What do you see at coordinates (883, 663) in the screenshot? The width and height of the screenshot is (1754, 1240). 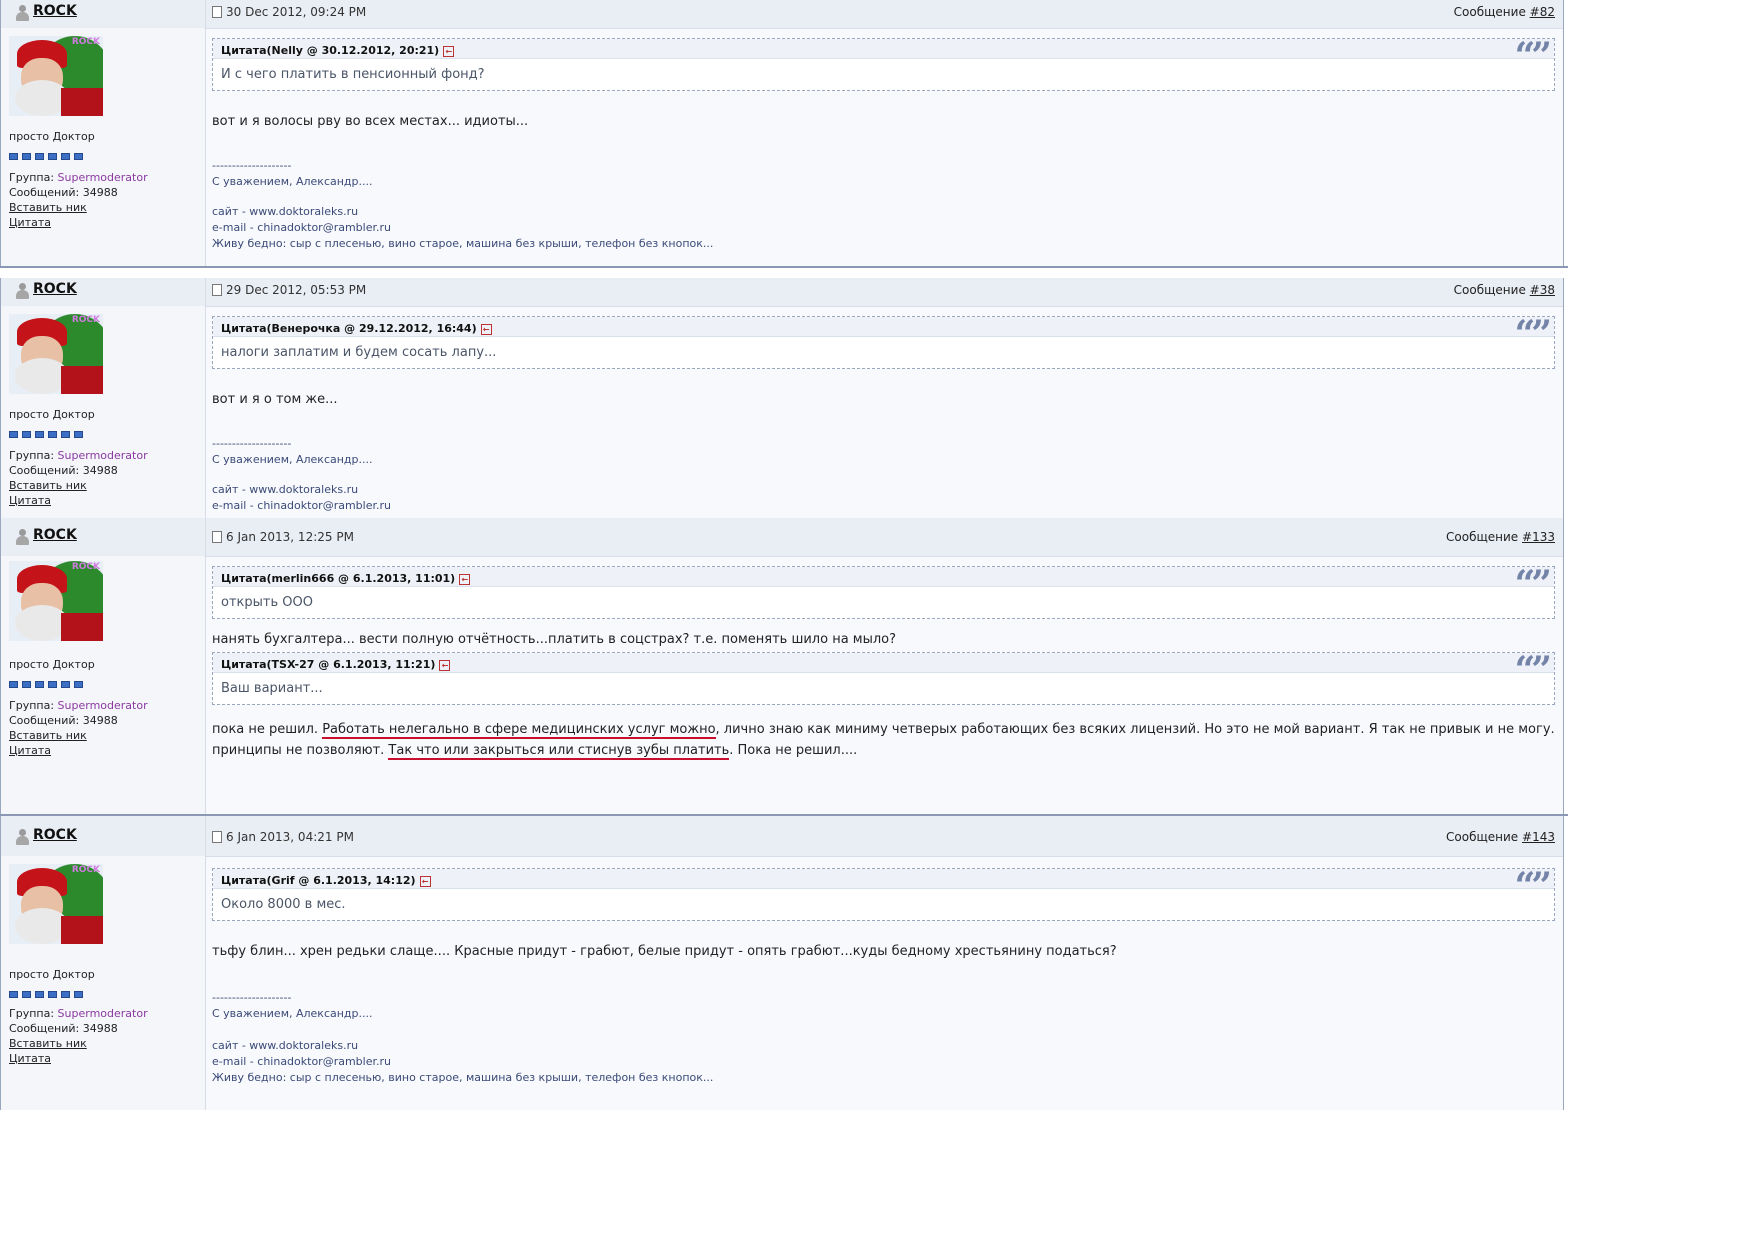 I see `quote-header: Цитата(TSX-27 @ 6.1.2013, 11:21) ←` at bounding box center [883, 663].